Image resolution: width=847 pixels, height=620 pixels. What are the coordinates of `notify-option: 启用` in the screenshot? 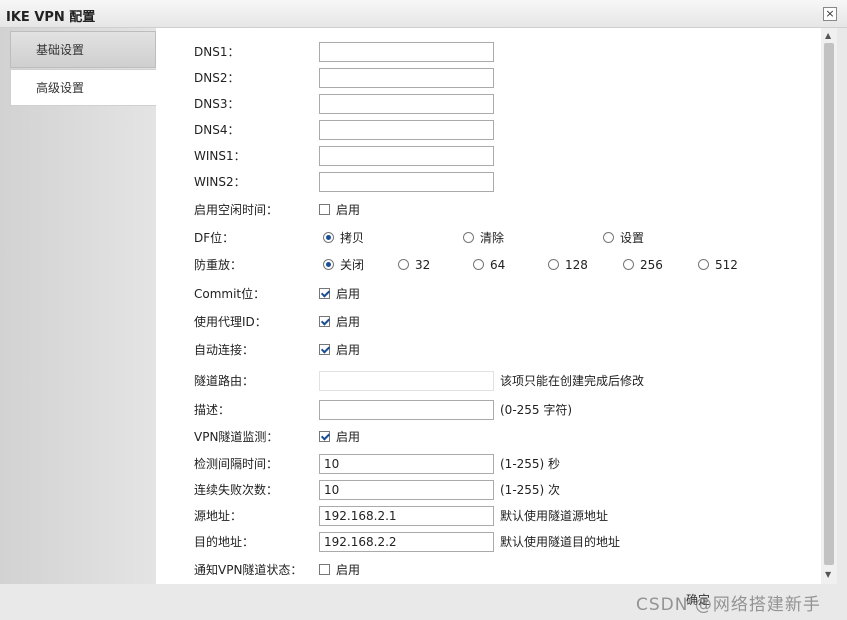 It's located at (348, 570).